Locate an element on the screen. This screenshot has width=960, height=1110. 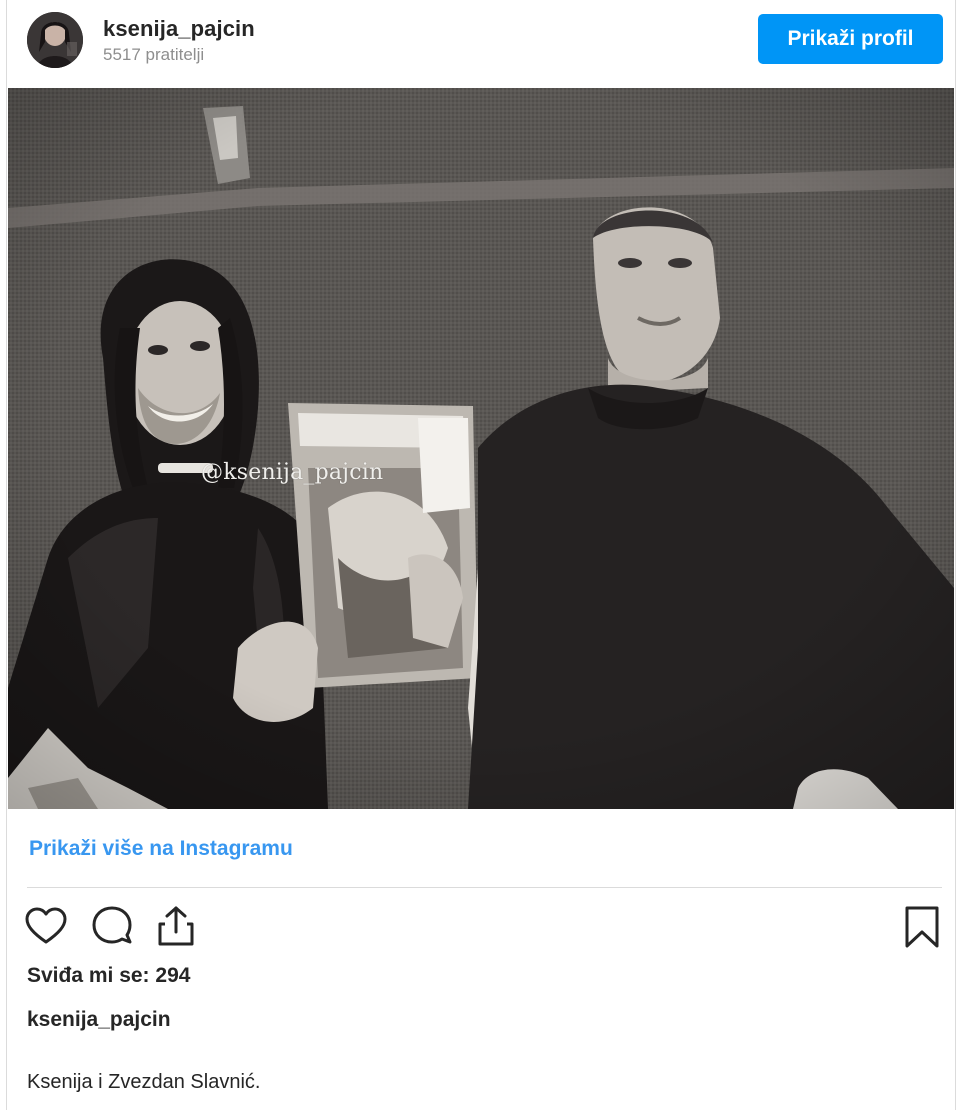
save-button is located at coordinates (922, 927).